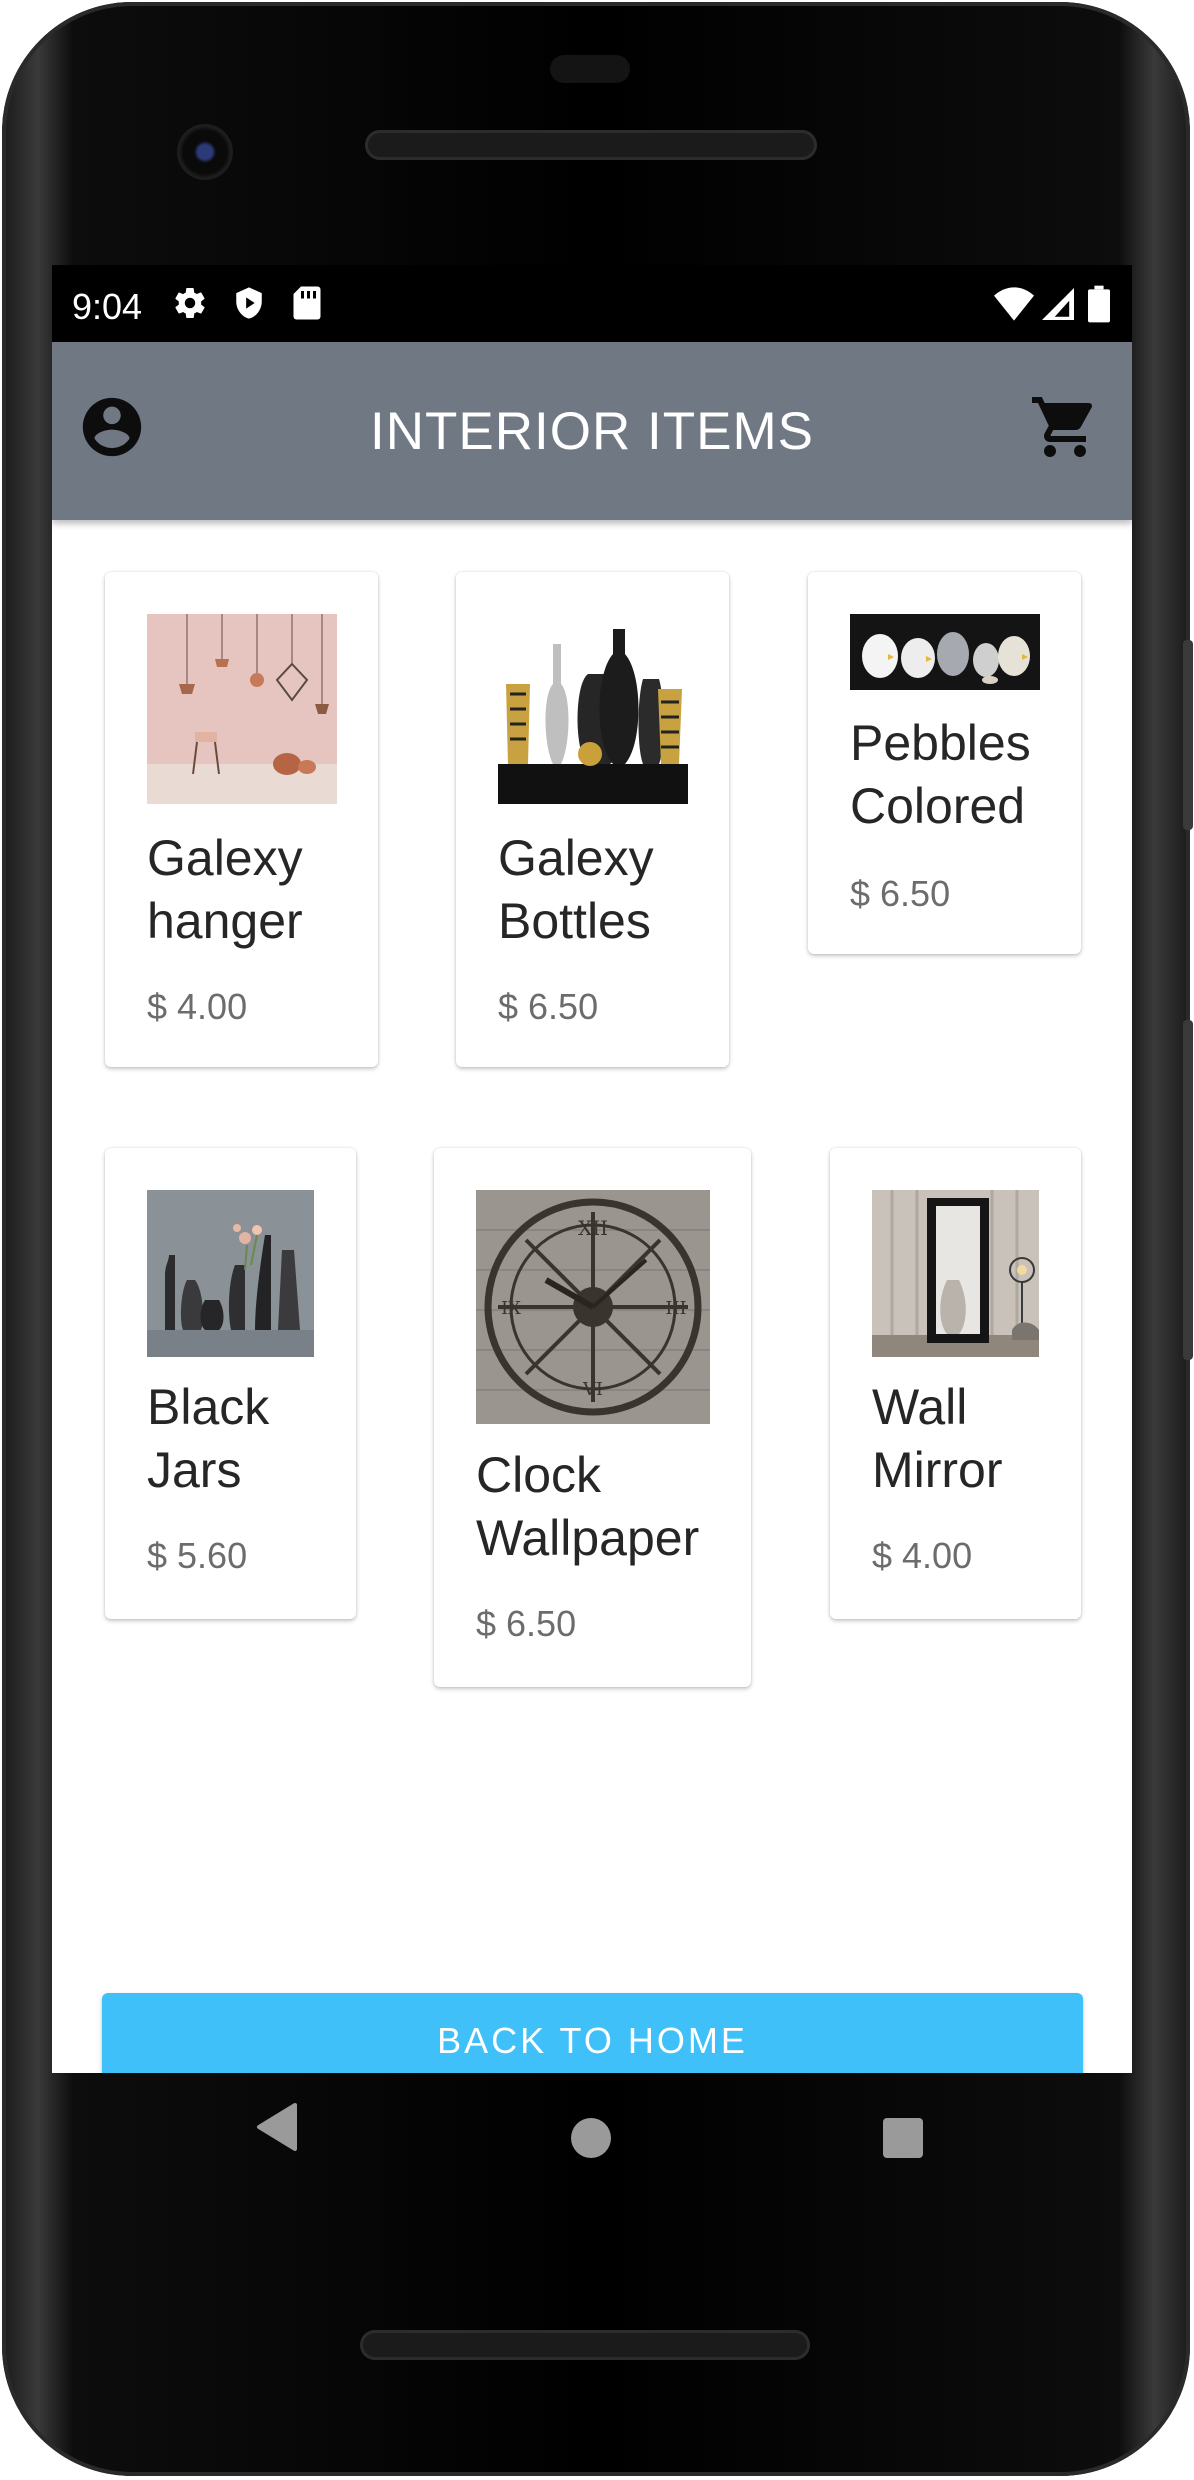  I want to click on product-name: Black Jars, so click(208, 1438).